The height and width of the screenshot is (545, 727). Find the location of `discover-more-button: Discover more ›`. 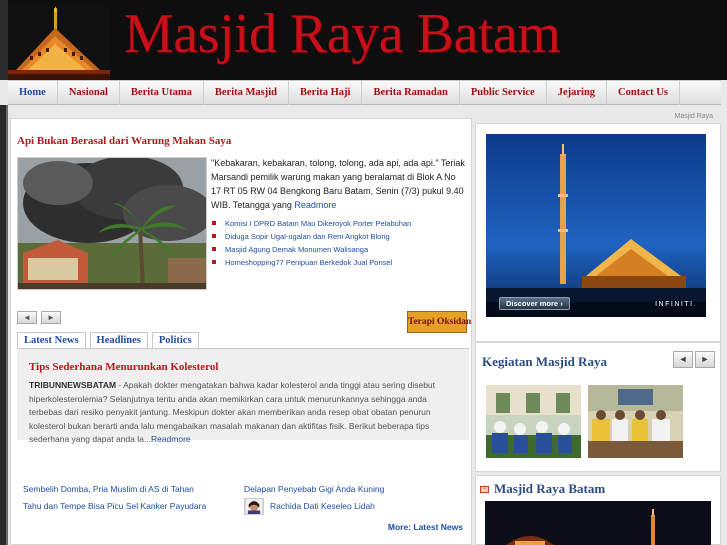

discover-more-button: Discover more › is located at coordinates (534, 303).